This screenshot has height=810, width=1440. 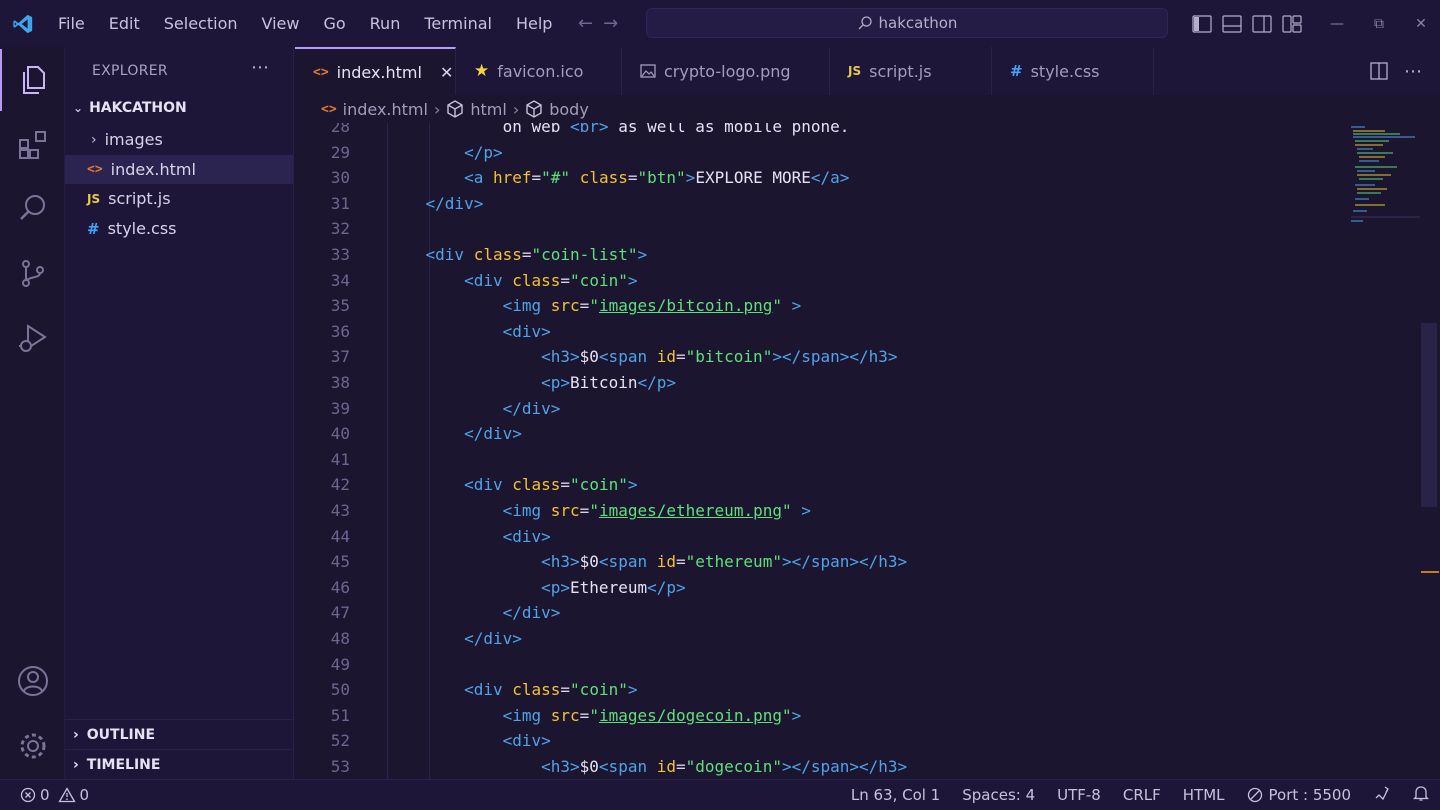 What do you see at coordinates (201, 23) in the screenshot?
I see `menu-selection: Selection` at bounding box center [201, 23].